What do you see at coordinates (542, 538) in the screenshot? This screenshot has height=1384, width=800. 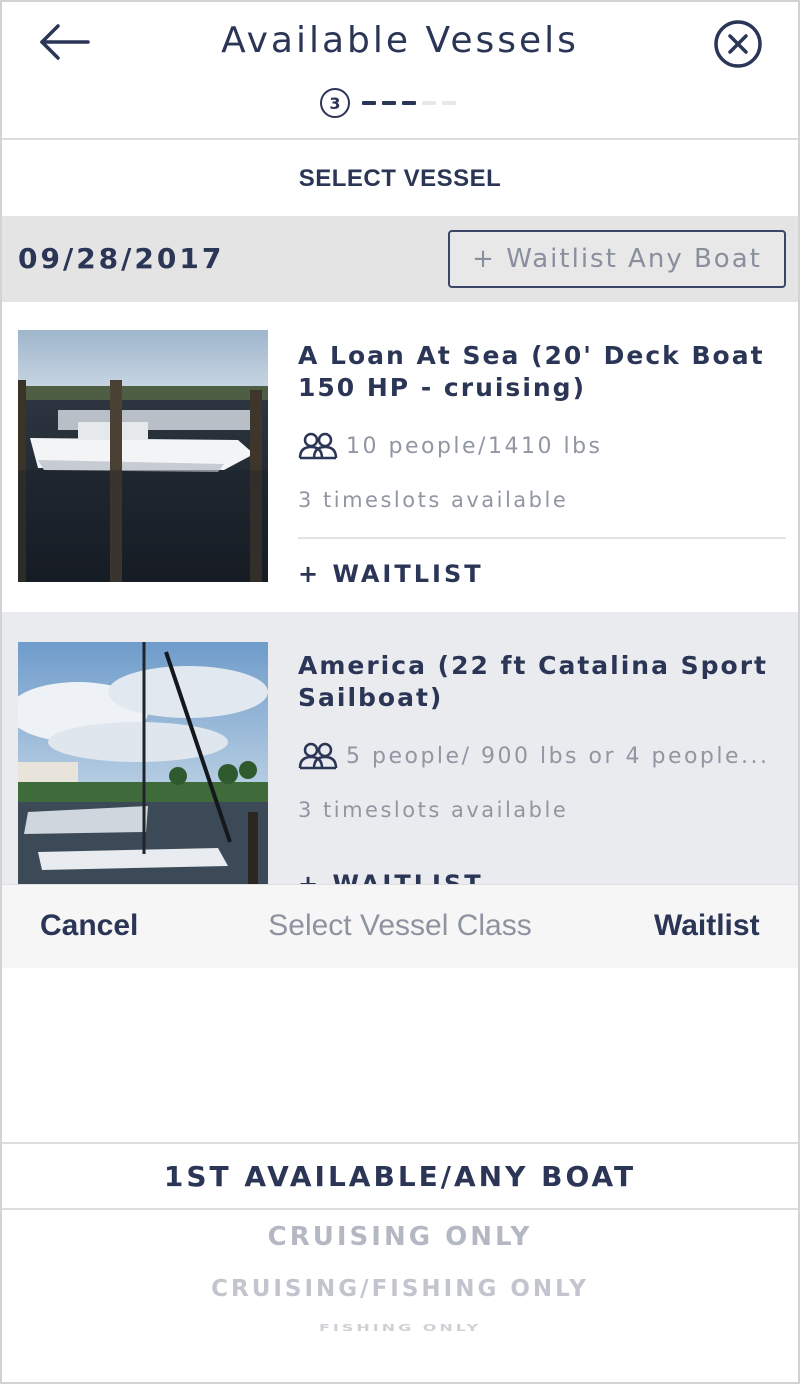 I see `divider` at bounding box center [542, 538].